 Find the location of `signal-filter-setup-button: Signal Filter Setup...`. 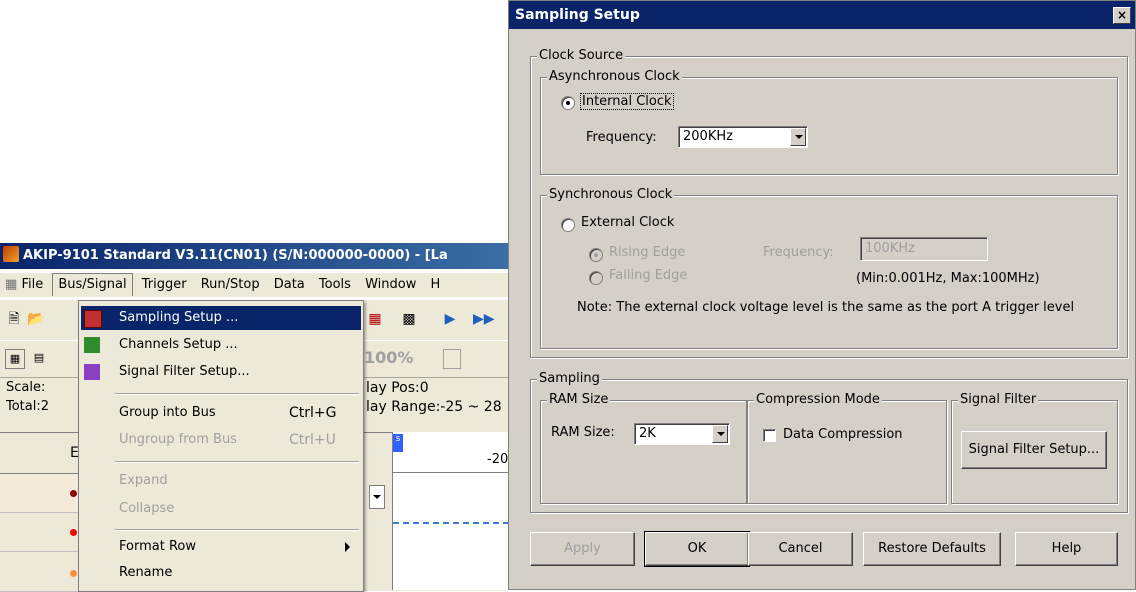

signal-filter-setup-button: Signal Filter Setup... is located at coordinates (1034, 450).